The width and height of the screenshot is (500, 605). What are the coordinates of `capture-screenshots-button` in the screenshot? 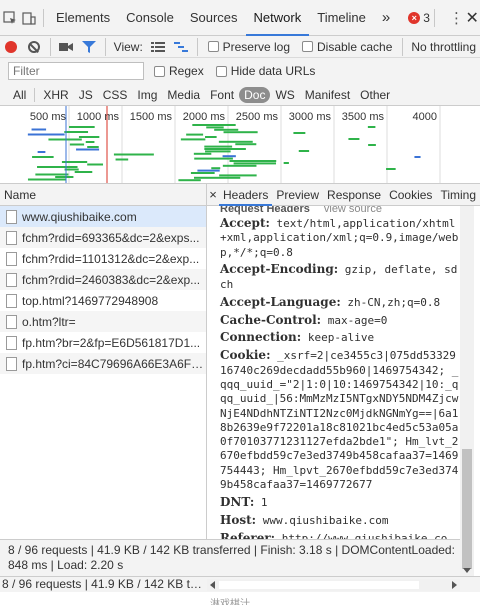 It's located at (66, 47).